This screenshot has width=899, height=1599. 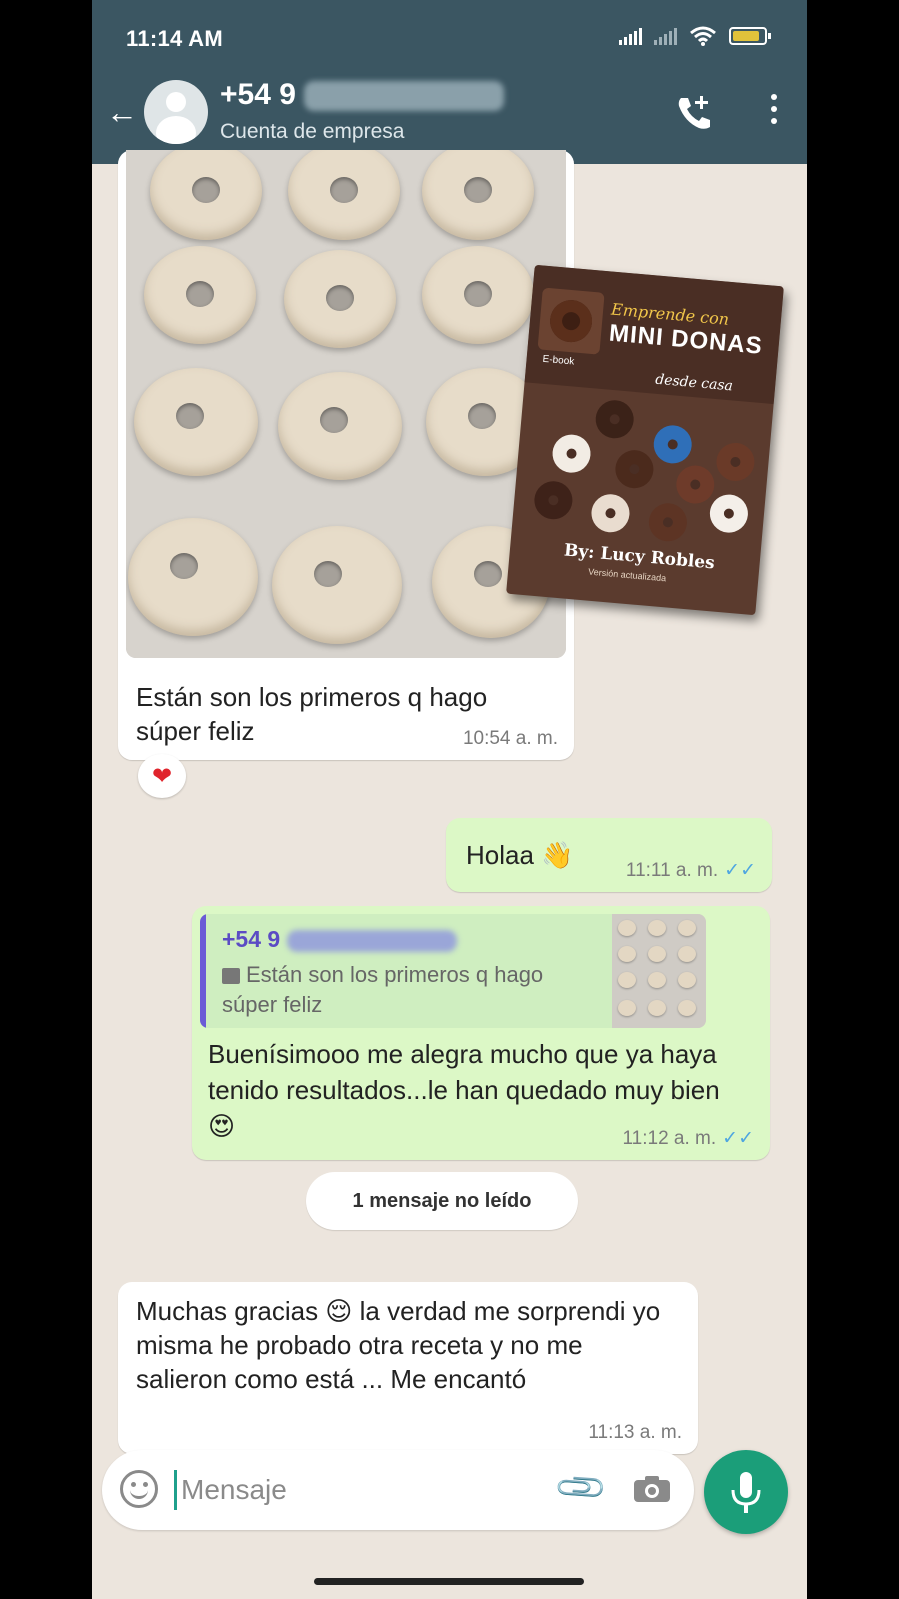 What do you see at coordinates (609, 855) in the screenshot?
I see `message-bubble-outgoing: Holaa 👋 11:11 a. m. ✓✓` at bounding box center [609, 855].